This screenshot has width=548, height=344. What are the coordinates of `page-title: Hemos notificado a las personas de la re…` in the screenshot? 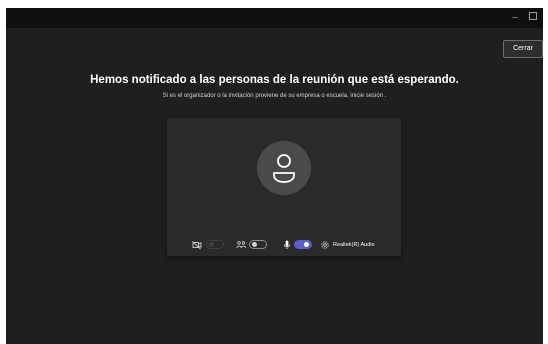 It's located at (274, 80).